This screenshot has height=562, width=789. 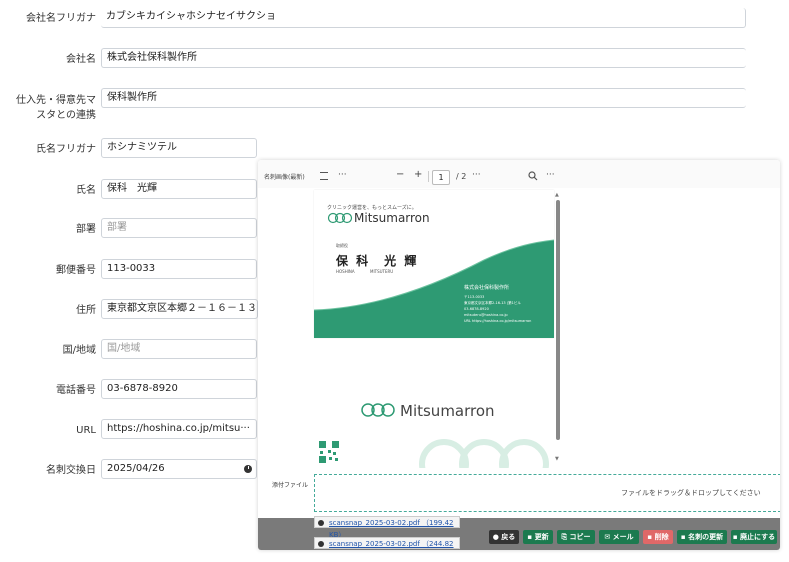 What do you see at coordinates (547, 493) in the screenshot?
I see `file-drop-zone: ファイルをドラッグ＆ドロップしてください` at bounding box center [547, 493].